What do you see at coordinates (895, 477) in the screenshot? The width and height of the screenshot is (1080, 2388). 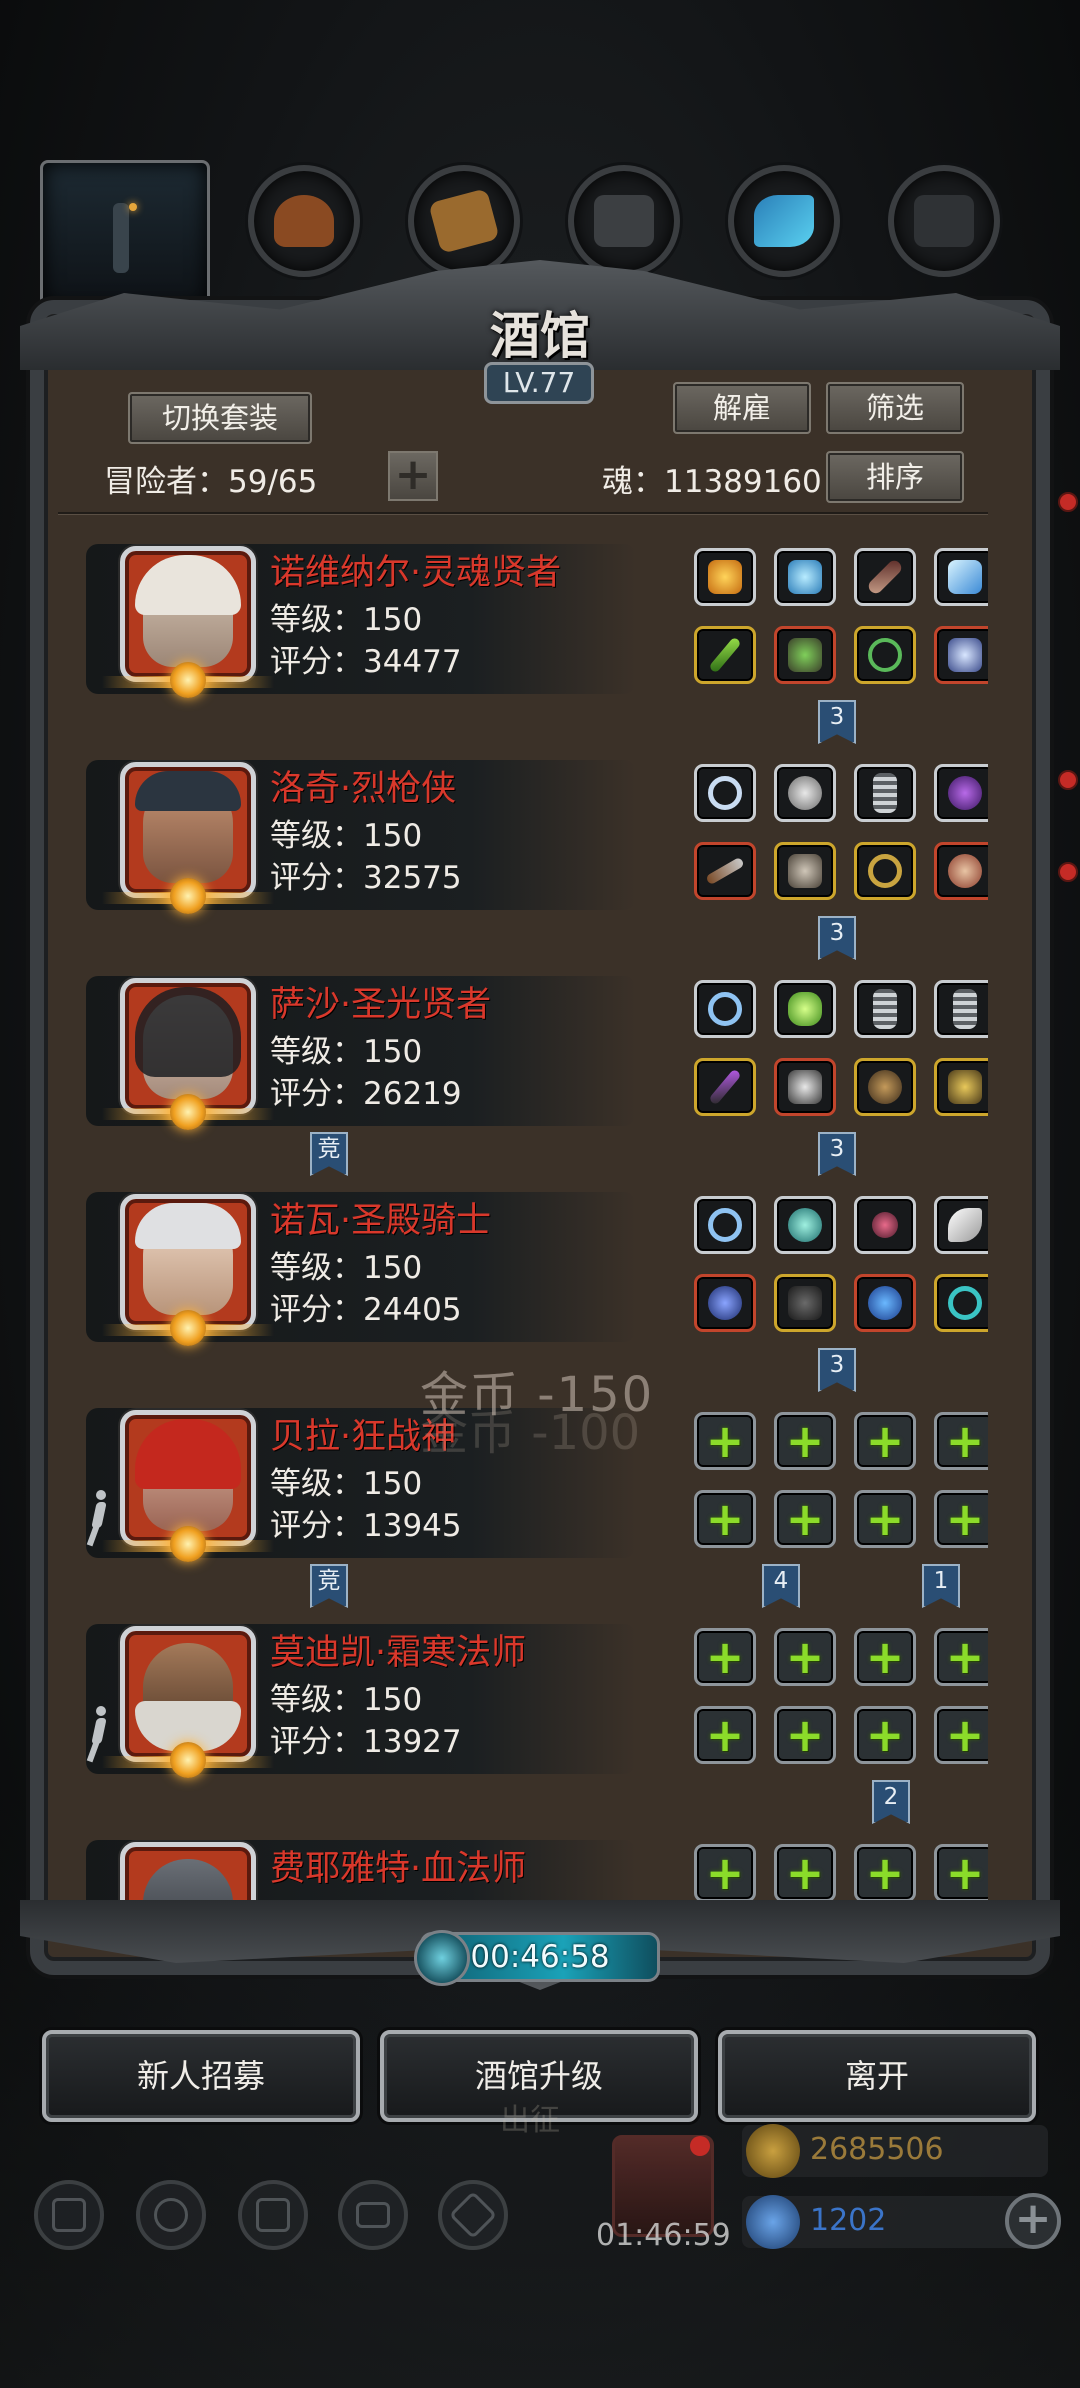 I see `sort-button: 排序` at bounding box center [895, 477].